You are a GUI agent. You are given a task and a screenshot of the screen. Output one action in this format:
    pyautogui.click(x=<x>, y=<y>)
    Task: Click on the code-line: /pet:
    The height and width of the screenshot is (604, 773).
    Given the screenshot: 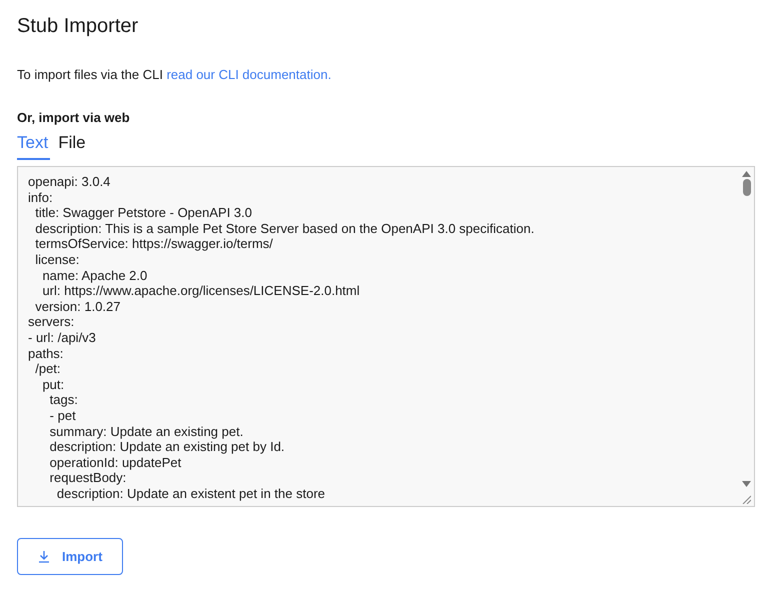 What is the action you would take?
    pyautogui.click(x=48, y=369)
    